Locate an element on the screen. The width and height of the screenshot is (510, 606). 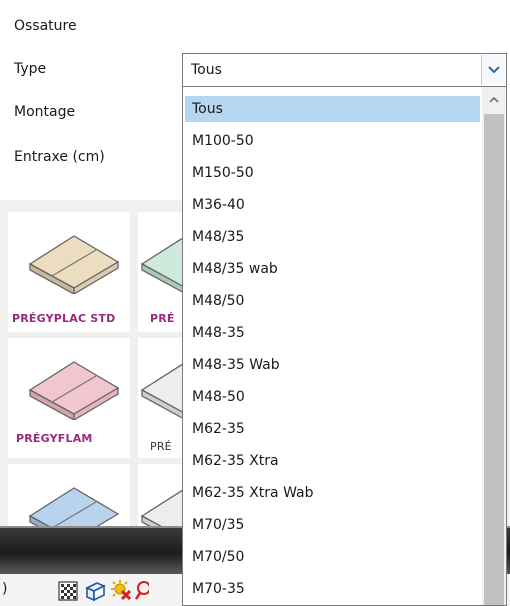
product-tile-pregyflam: PRÉGYFLAM is located at coordinates (69, 398).